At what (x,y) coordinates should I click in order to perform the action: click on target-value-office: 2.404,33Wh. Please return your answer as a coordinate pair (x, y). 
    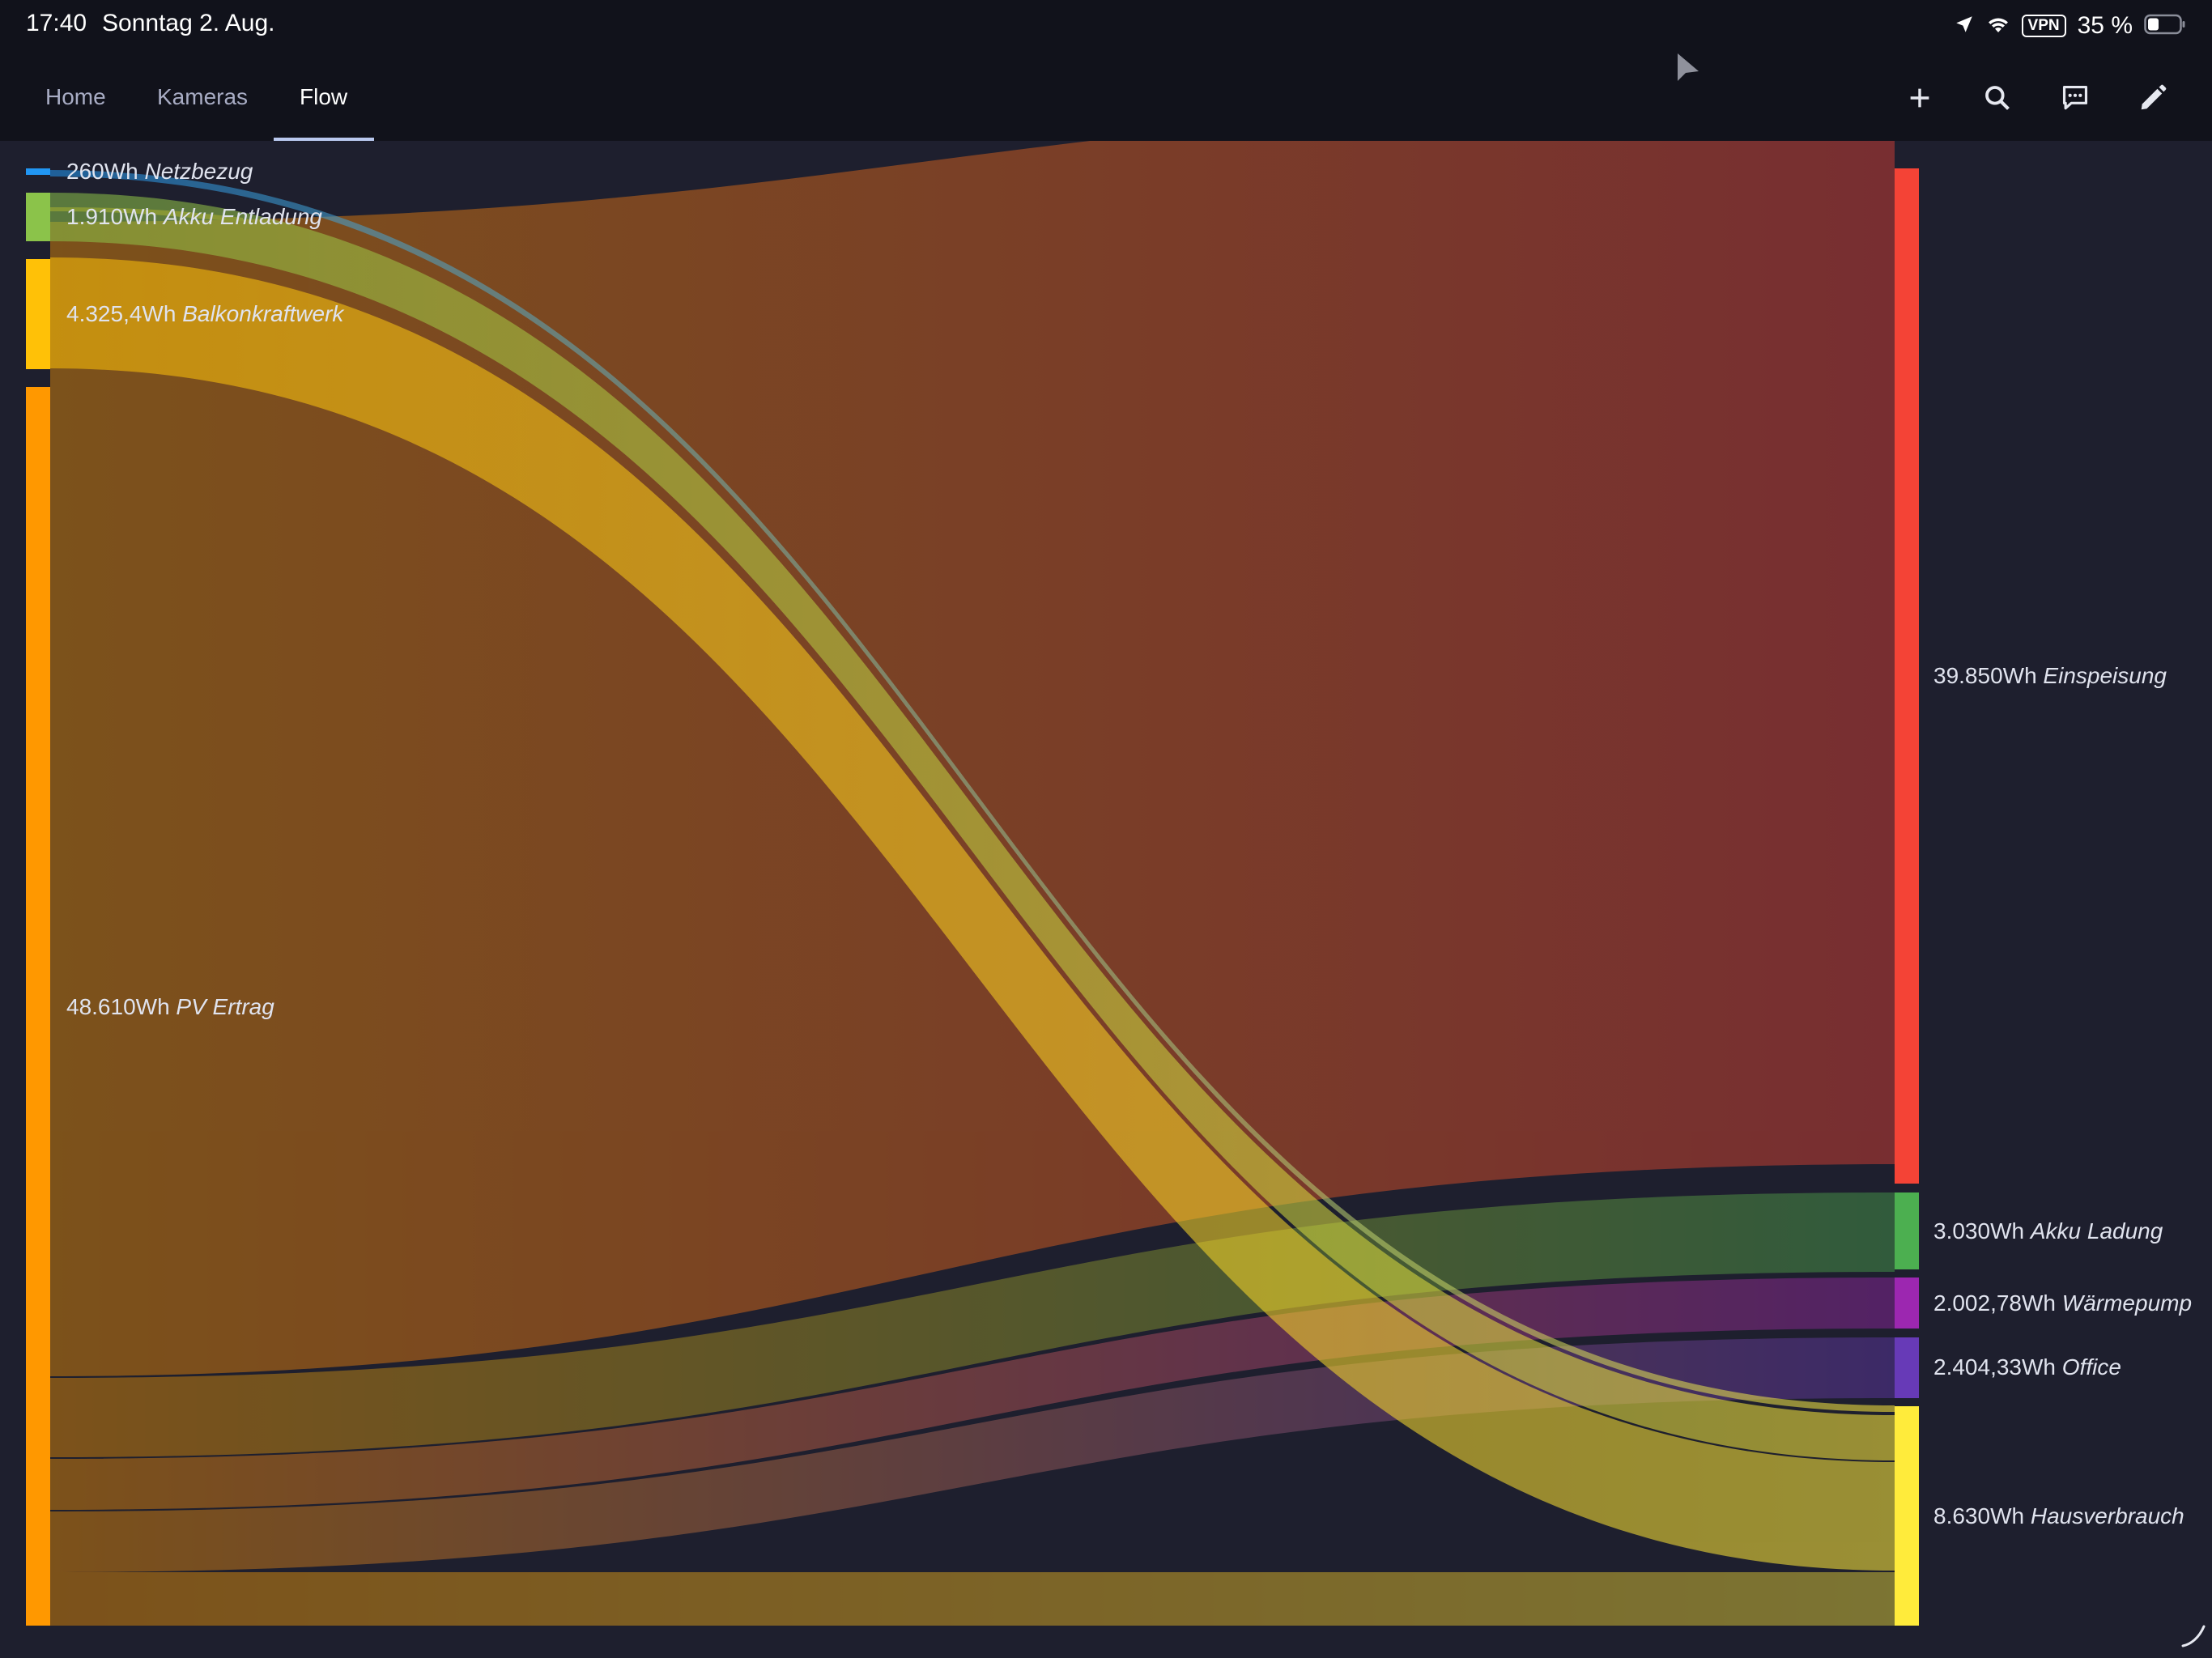
    Looking at the image, I should click on (1995, 1367).